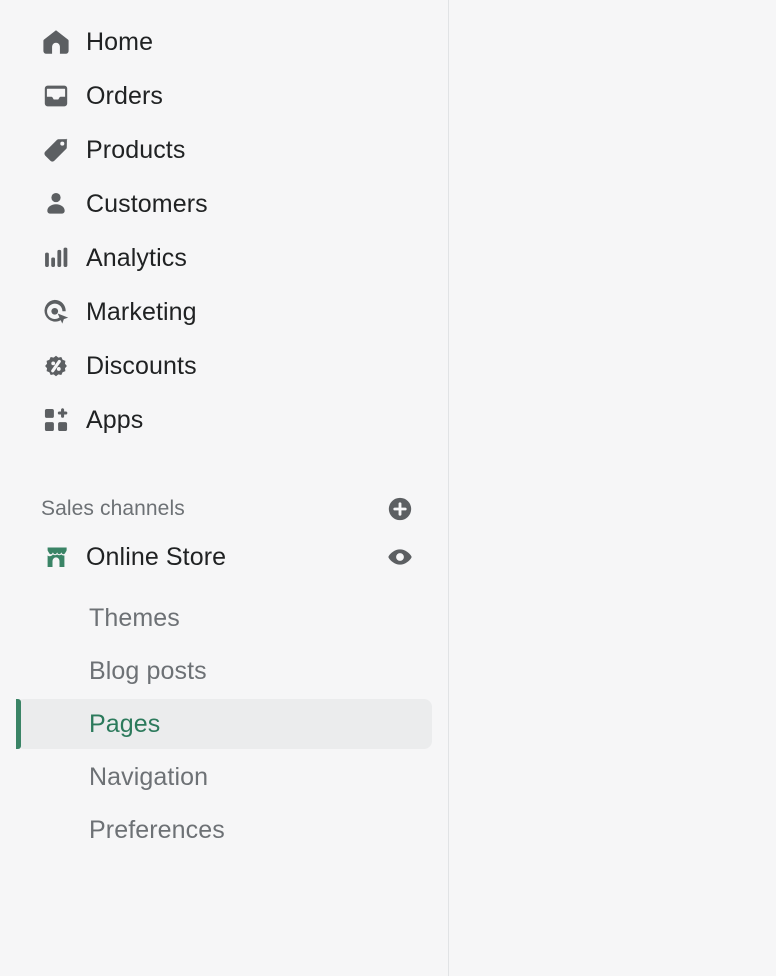  I want to click on sidebar-item-marketing: Marketing, so click(224, 311).